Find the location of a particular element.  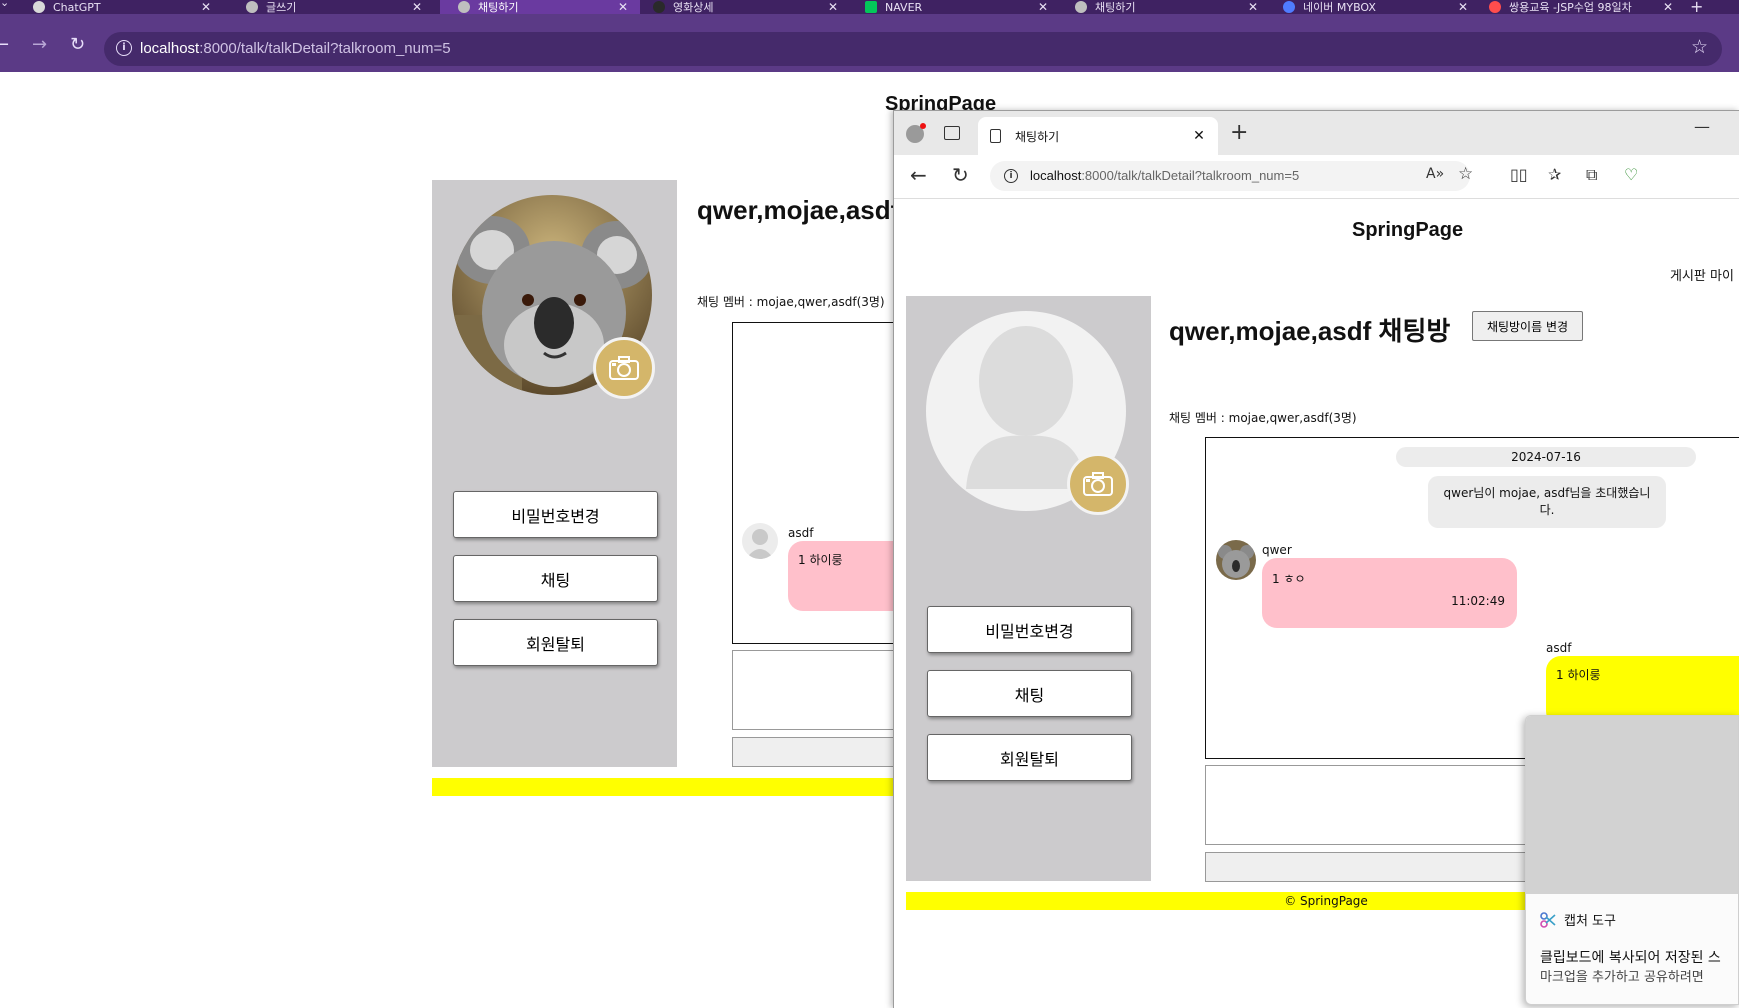

footer-bar is located at coordinates (667, 787).